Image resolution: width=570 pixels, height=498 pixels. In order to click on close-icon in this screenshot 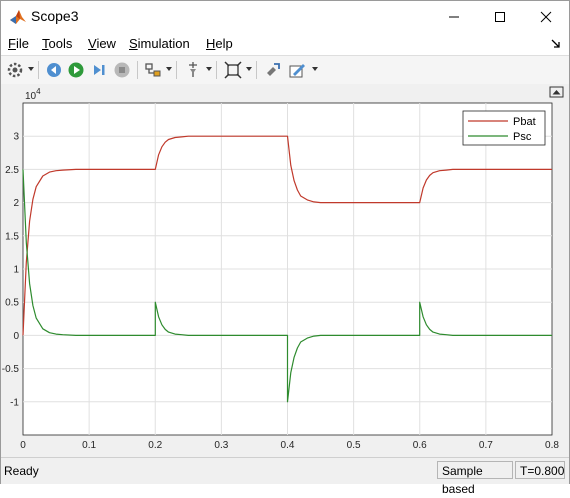, I will do `click(546, 17)`.